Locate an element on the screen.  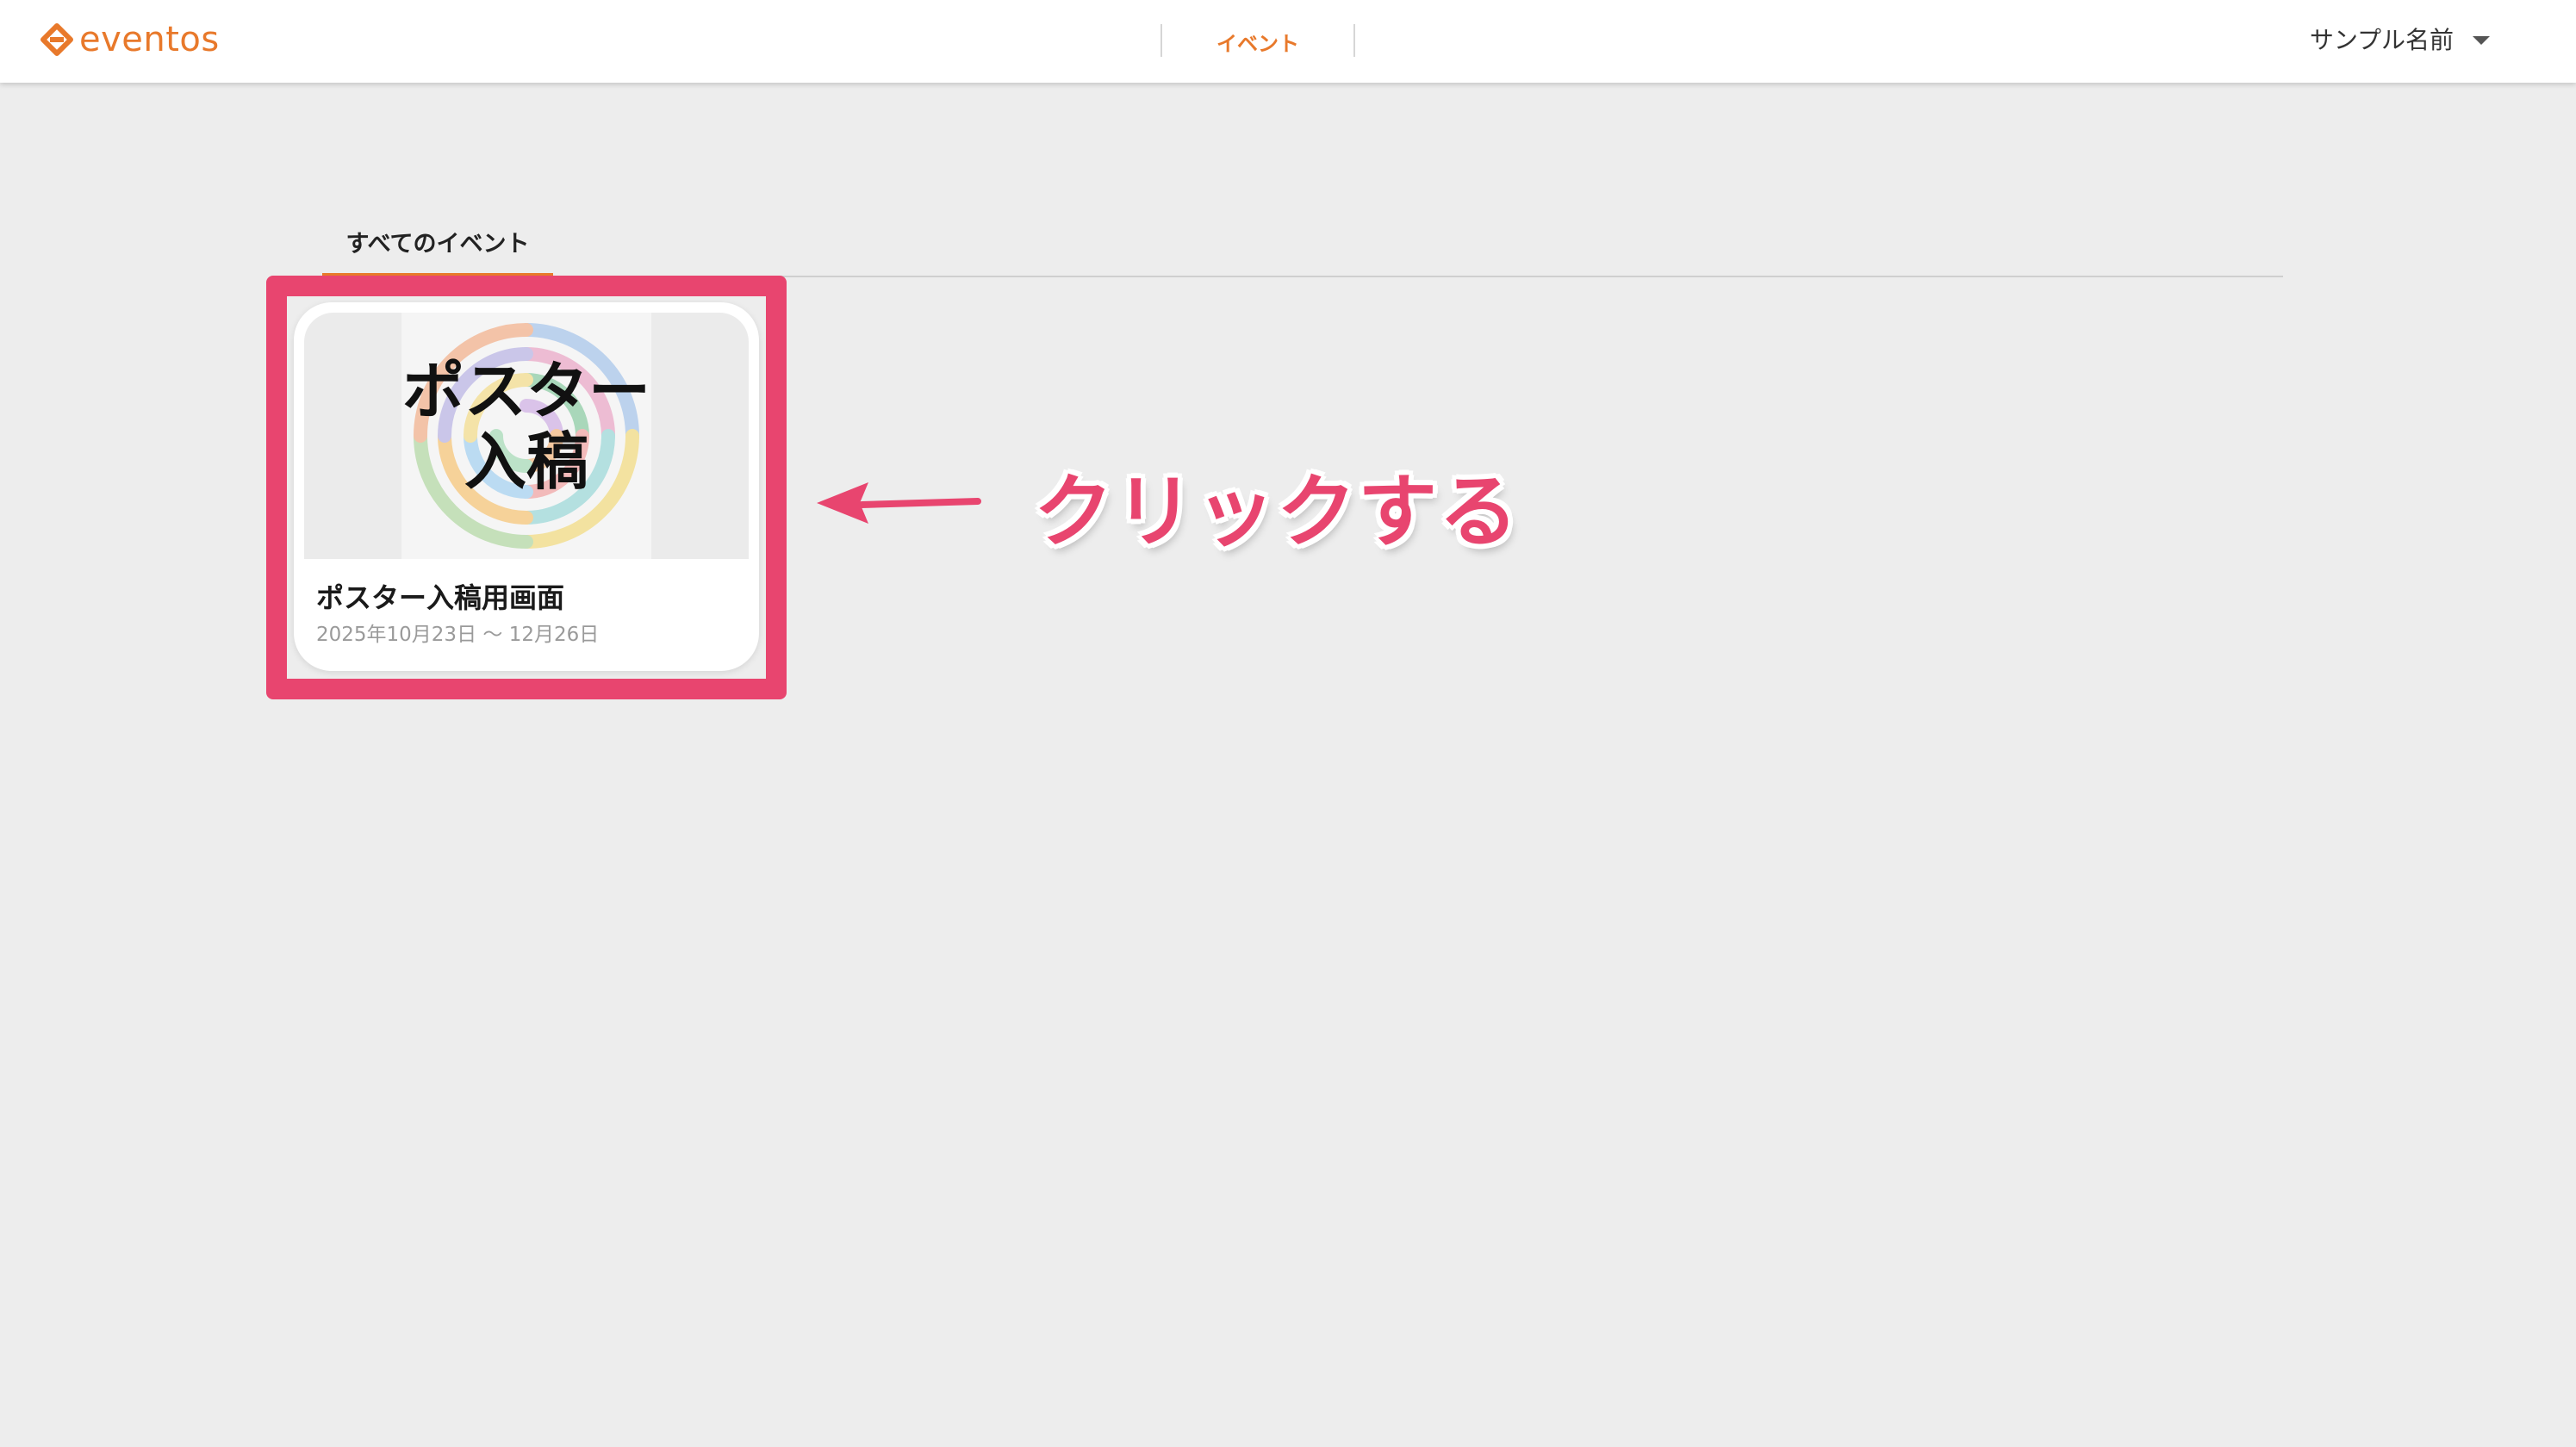
thumbnail-artwork: ポスター 入稿 is located at coordinates (526, 436).